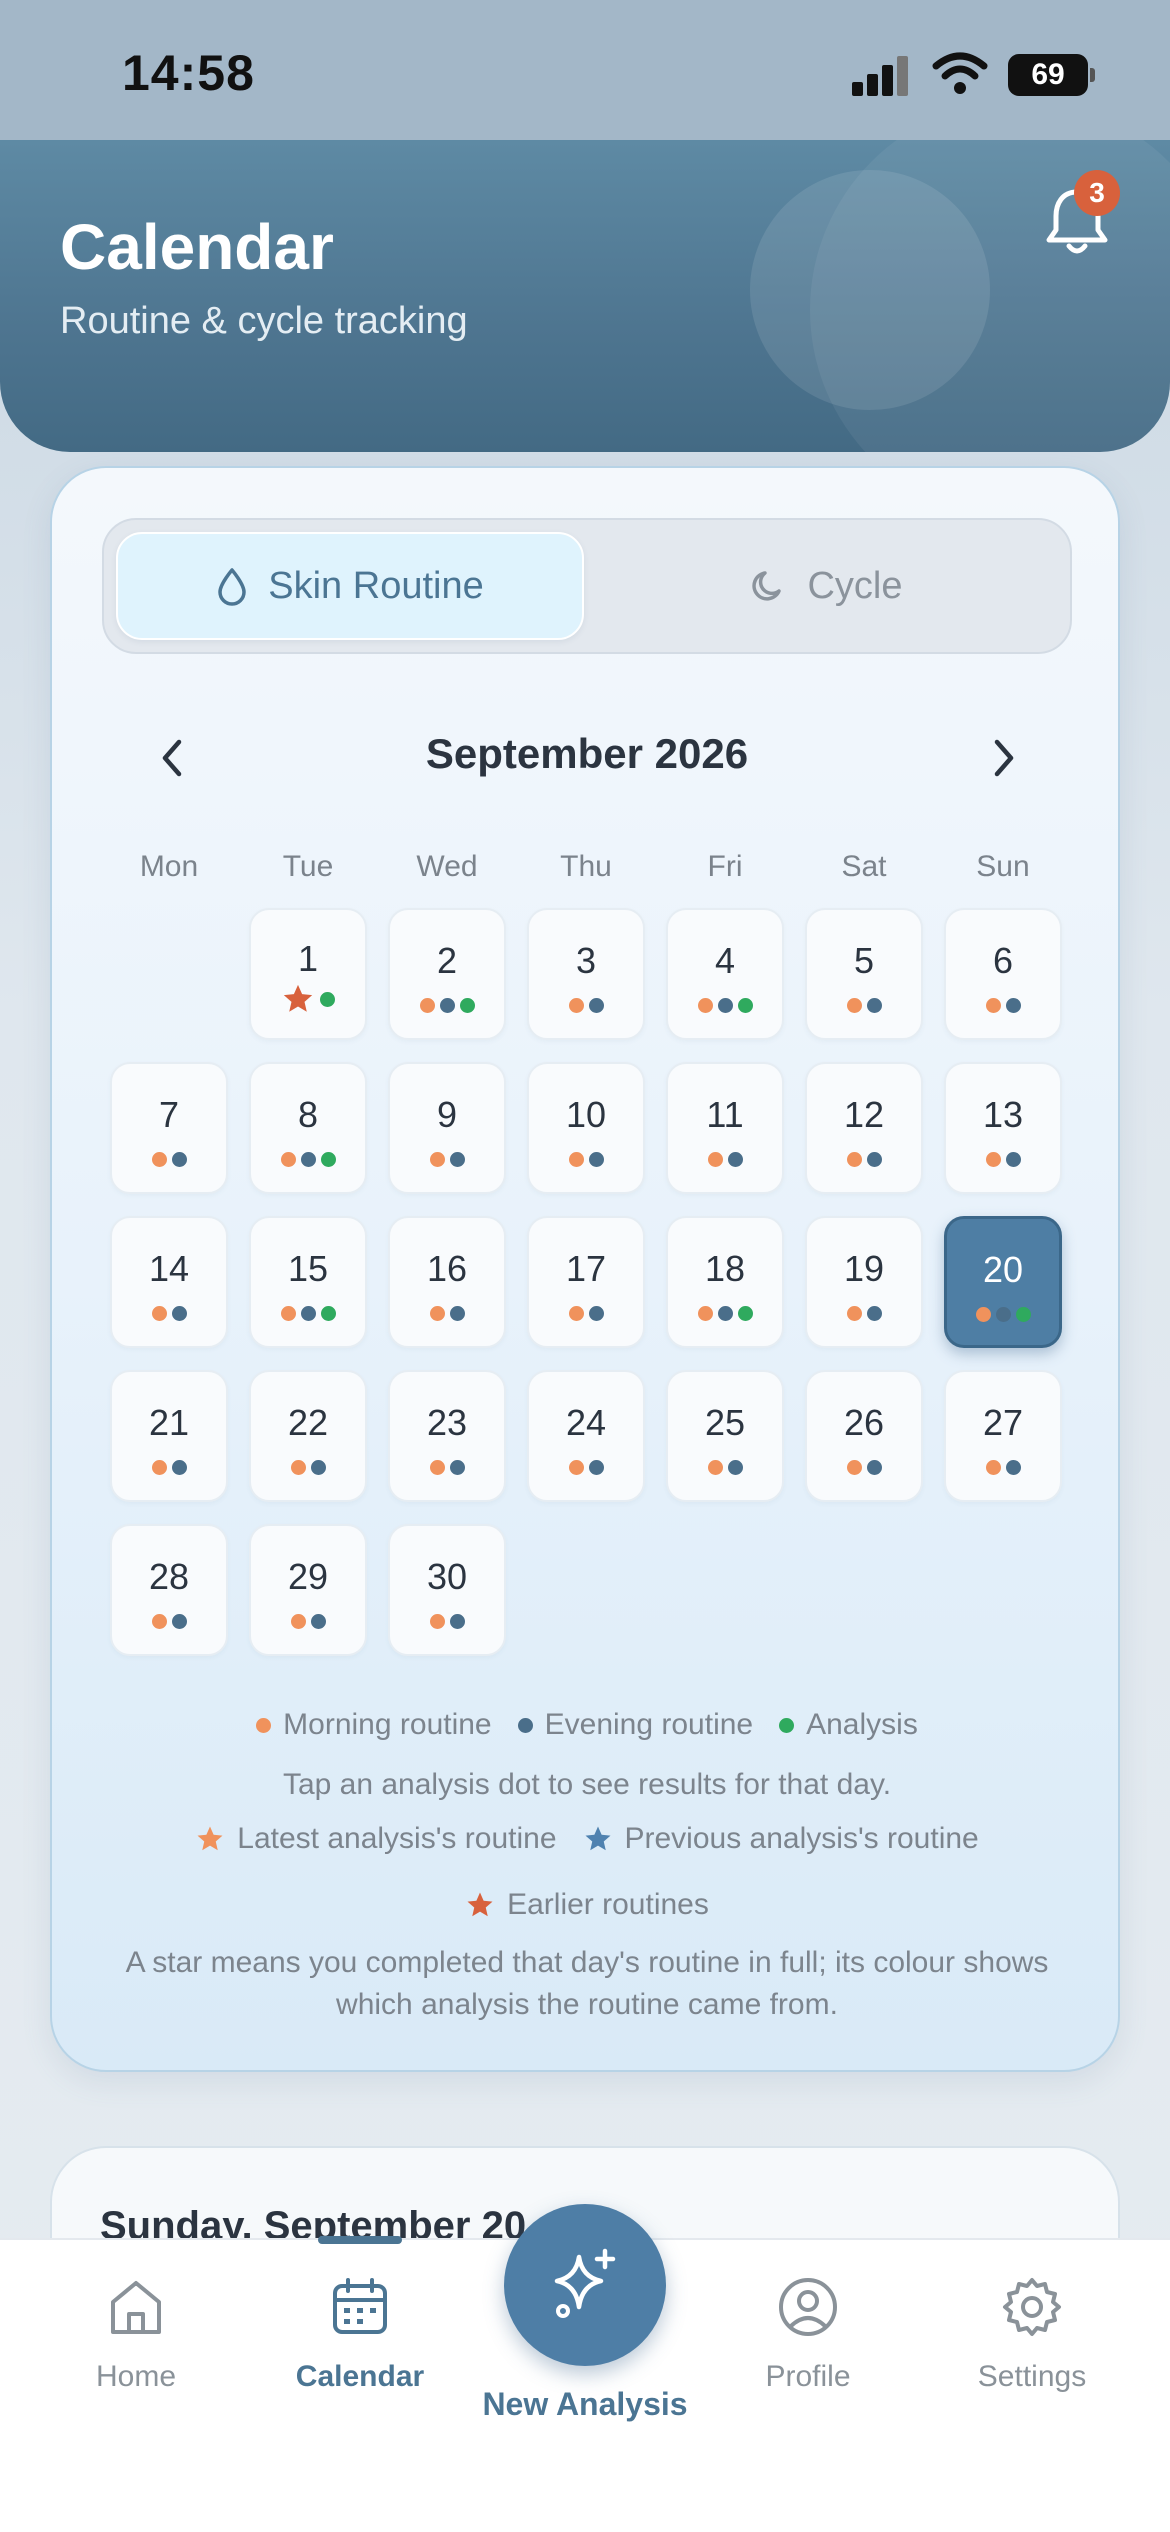 The height and width of the screenshot is (2532, 1170). What do you see at coordinates (725, 960) in the screenshot?
I see `day-number: 4` at bounding box center [725, 960].